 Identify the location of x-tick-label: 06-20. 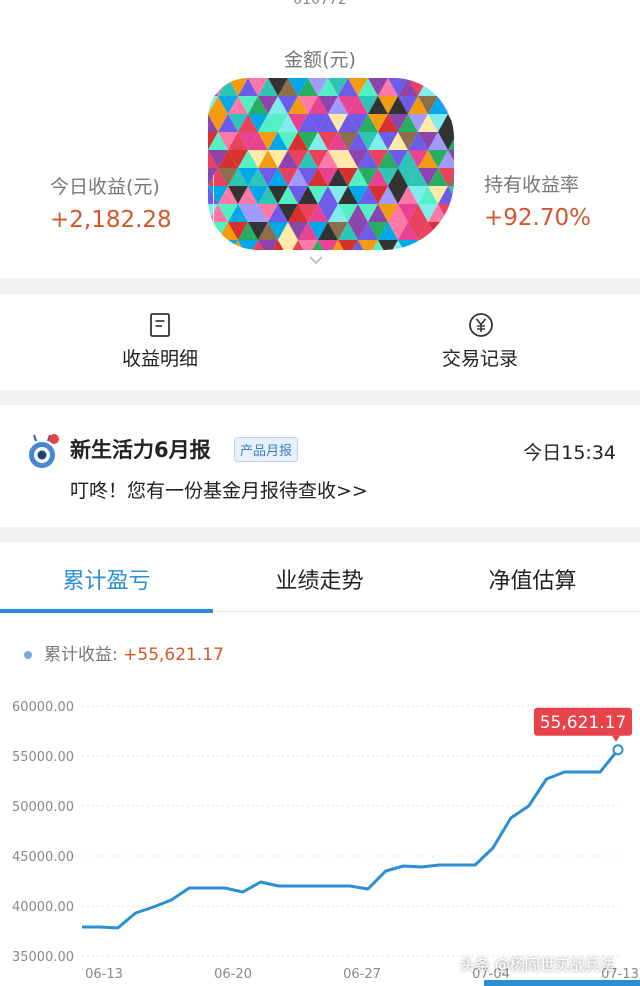
(233, 974).